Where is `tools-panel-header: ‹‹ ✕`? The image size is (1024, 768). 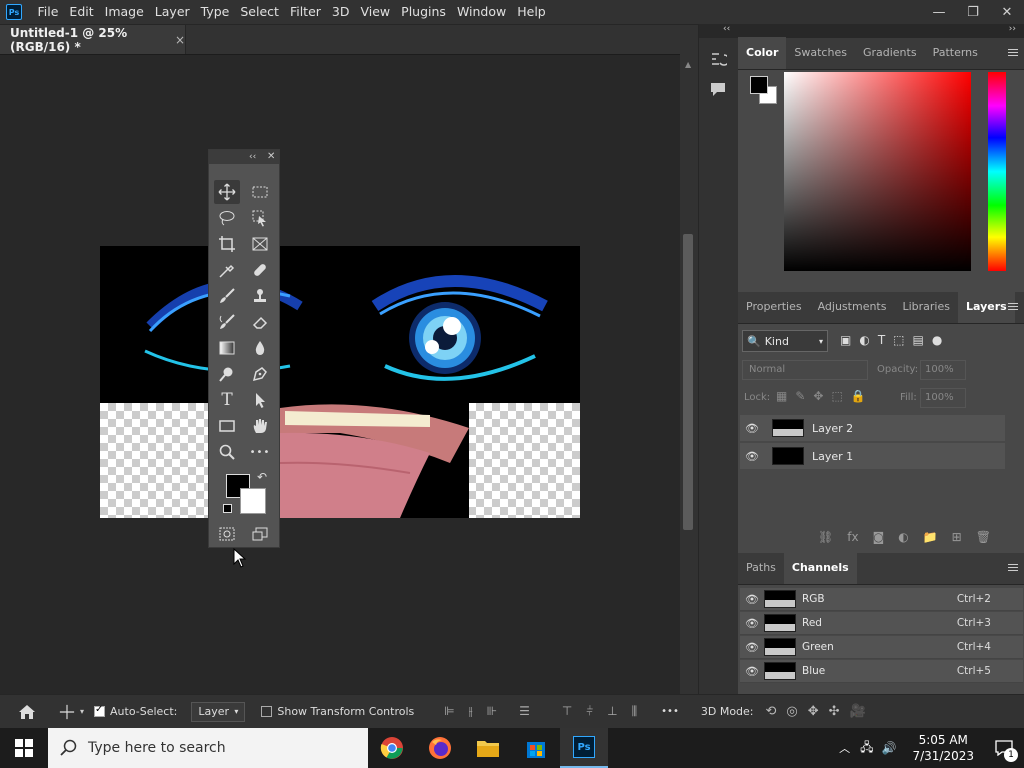 tools-panel-header: ‹‹ ✕ is located at coordinates (244, 157).